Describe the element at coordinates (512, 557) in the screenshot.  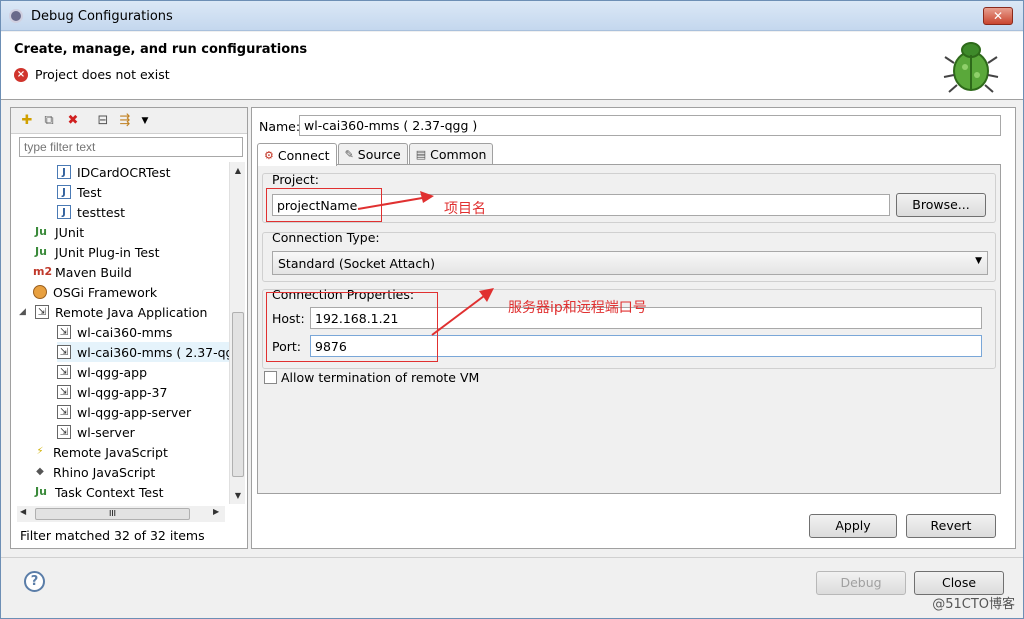
I see `footer-separator` at that location.